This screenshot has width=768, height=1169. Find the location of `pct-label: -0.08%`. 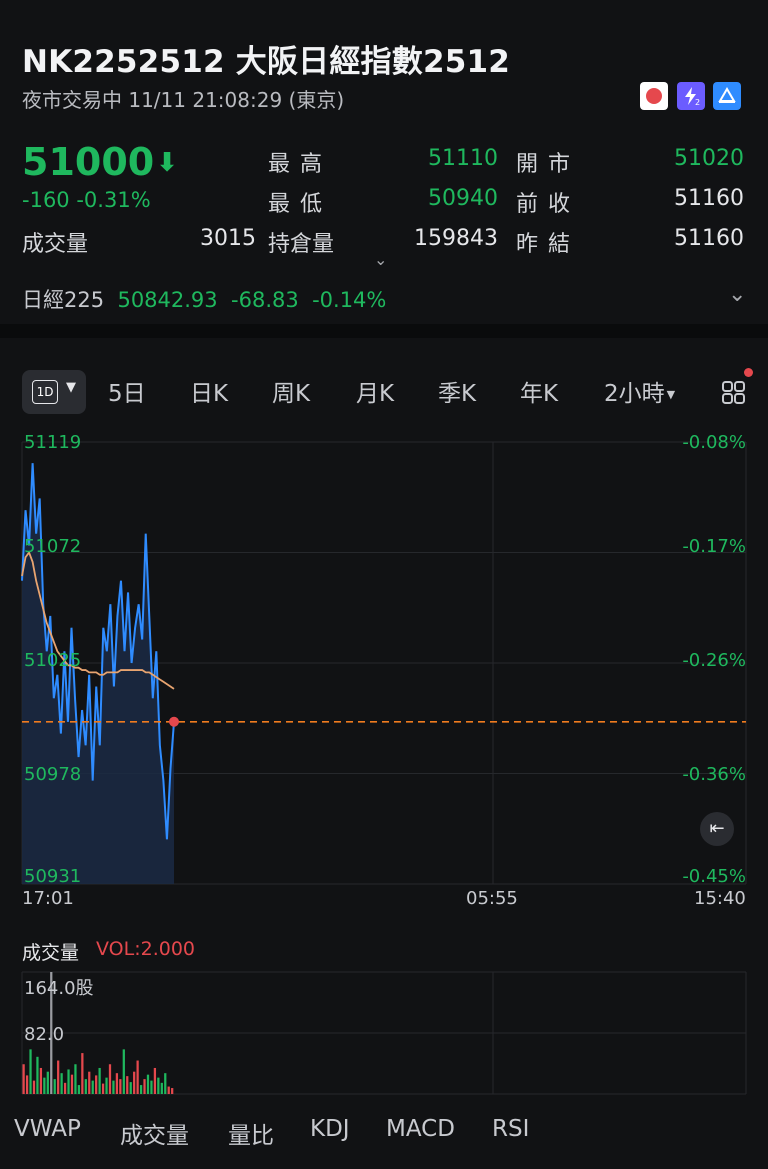

pct-label: -0.08% is located at coordinates (714, 442).